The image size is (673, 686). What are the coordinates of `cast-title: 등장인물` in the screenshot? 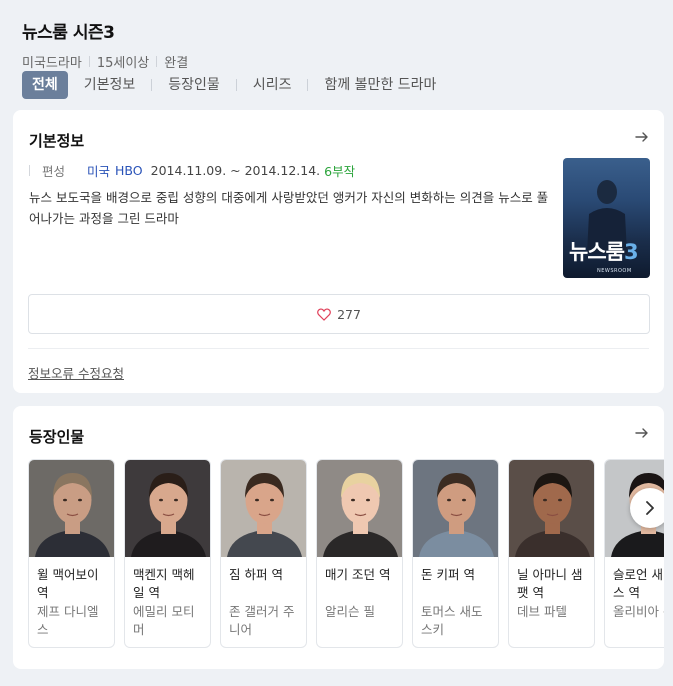 It's located at (56, 436).